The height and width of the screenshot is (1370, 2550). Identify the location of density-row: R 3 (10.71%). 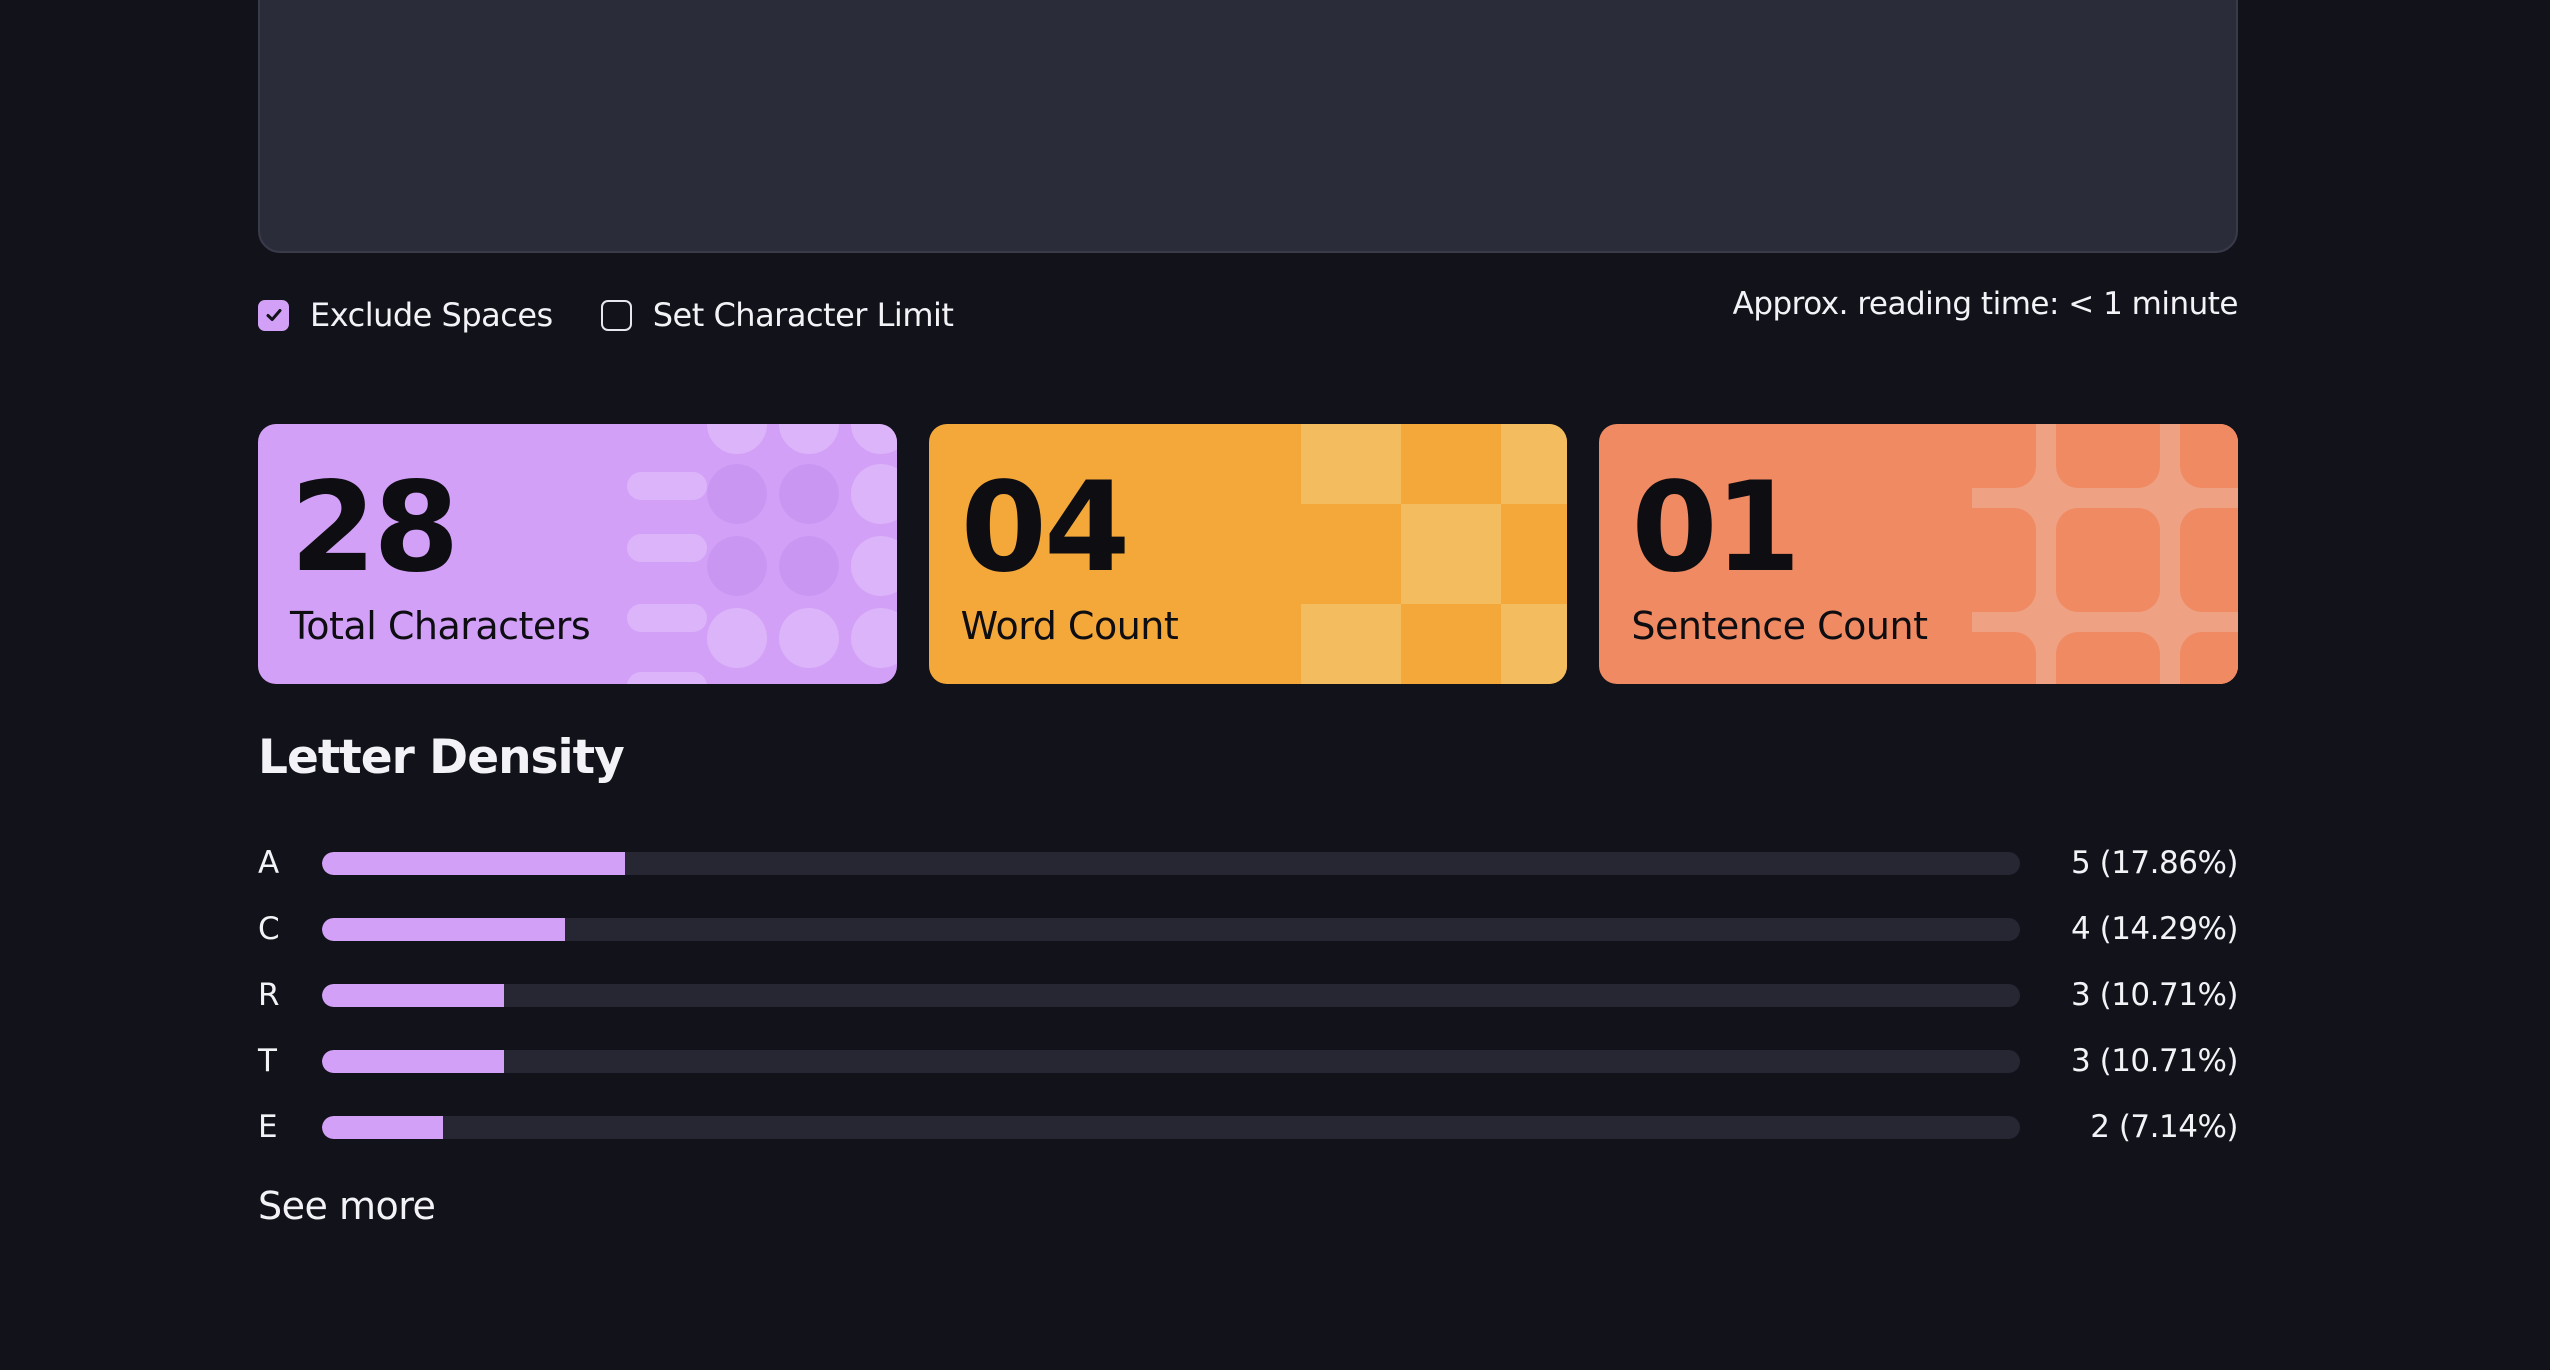
(1248, 995).